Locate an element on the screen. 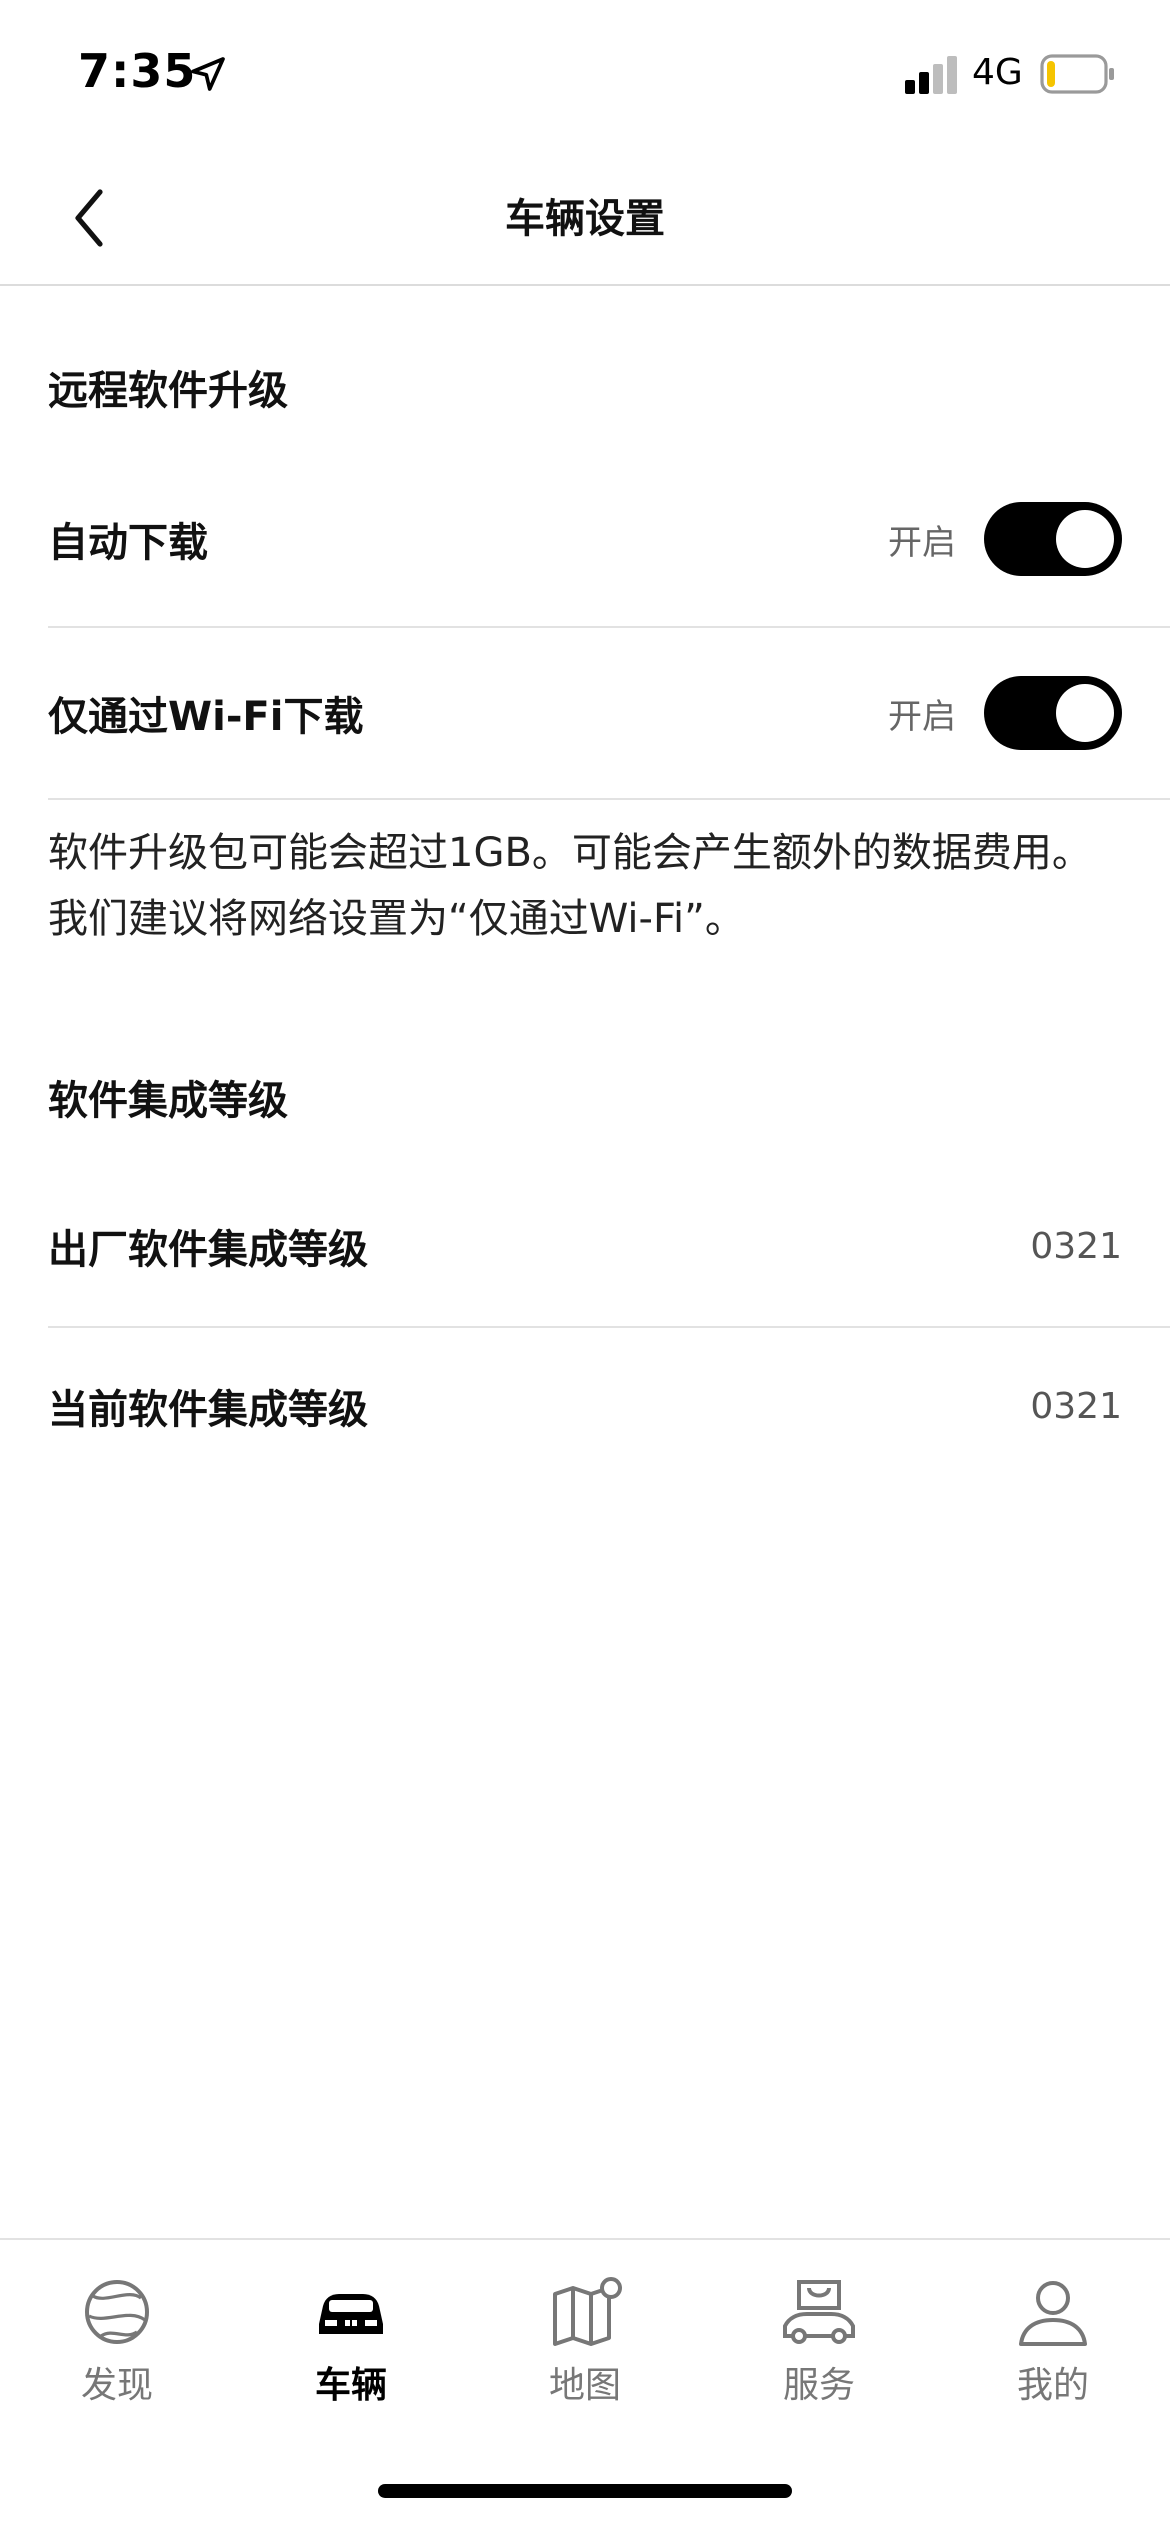 Image resolution: width=1170 pixels, height=2532 pixels. row-label: 当前软件集成等级 is located at coordinates (208, 1410).